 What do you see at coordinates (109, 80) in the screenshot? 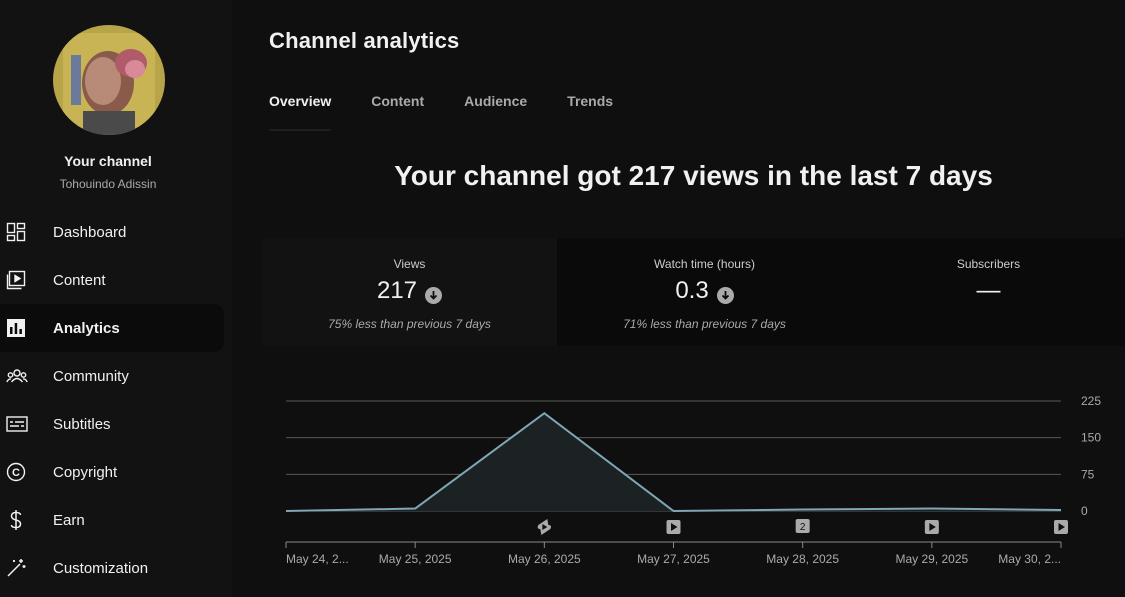
I see `avatar` at bounding box center [109, 80].